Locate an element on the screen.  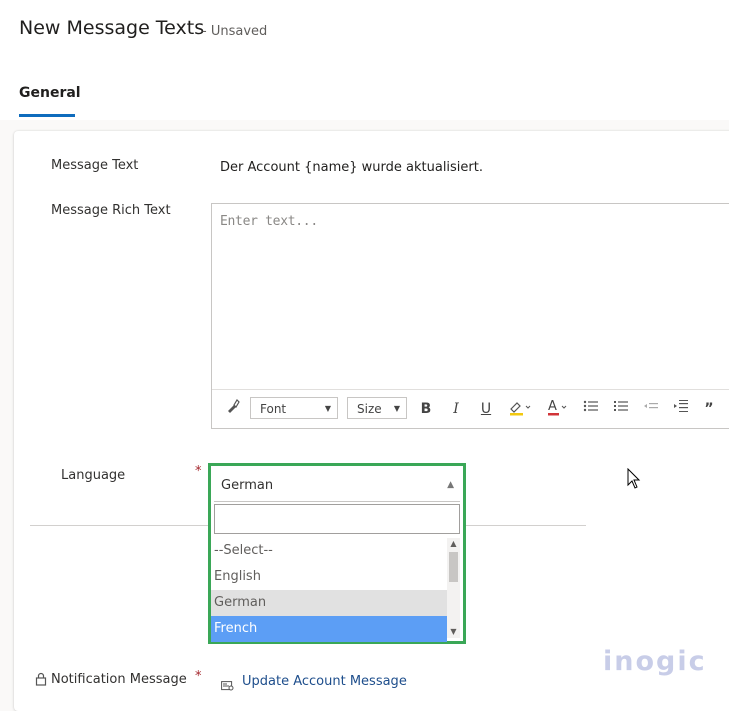
numbered-list-icon is located at coordinates (621, 409).